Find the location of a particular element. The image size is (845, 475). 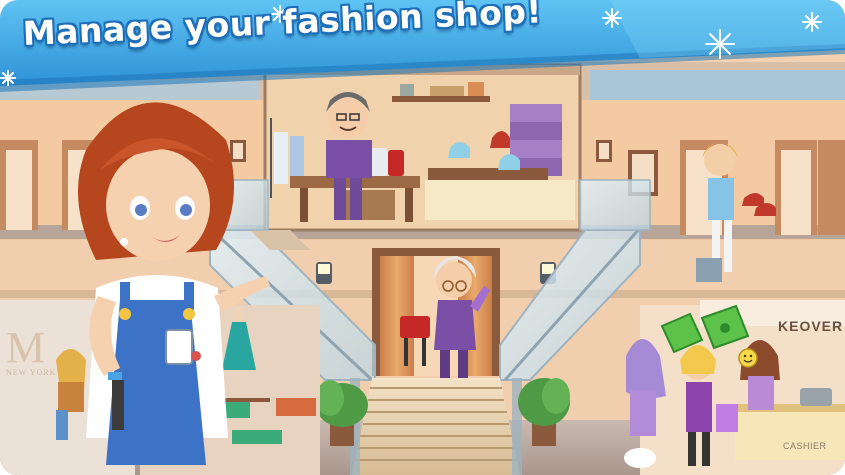

cashier-counter is located at coordinates (790, 435).